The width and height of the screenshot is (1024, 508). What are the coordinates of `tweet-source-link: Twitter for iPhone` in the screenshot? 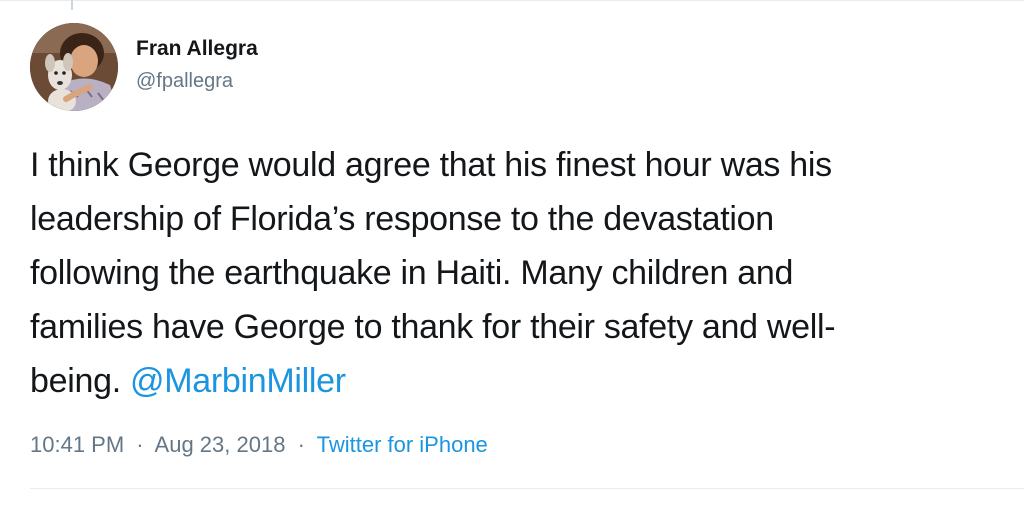 It's located at (402, 444).